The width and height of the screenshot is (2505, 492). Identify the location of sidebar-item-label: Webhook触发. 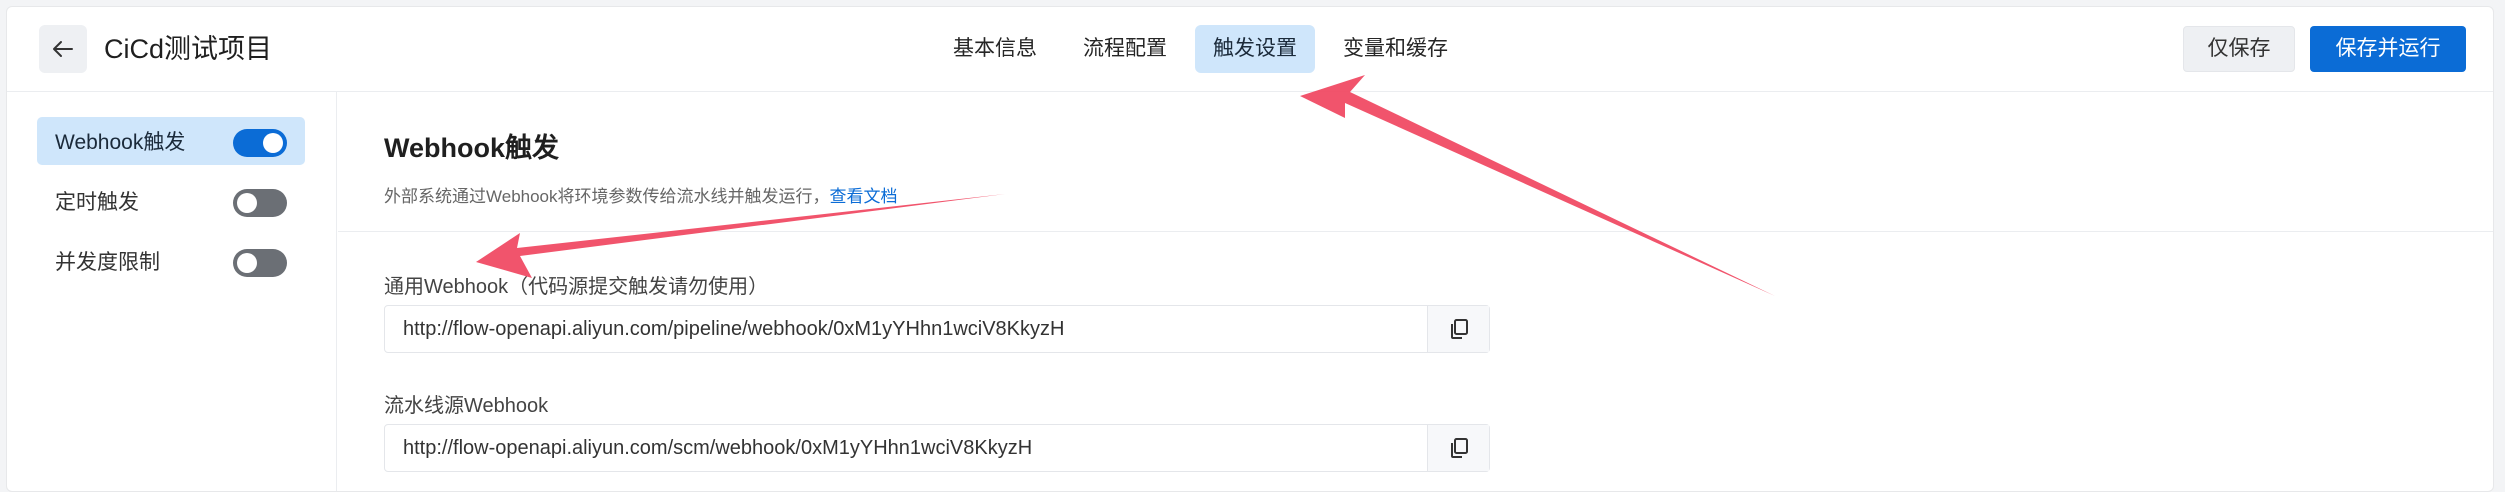
(120, 142).